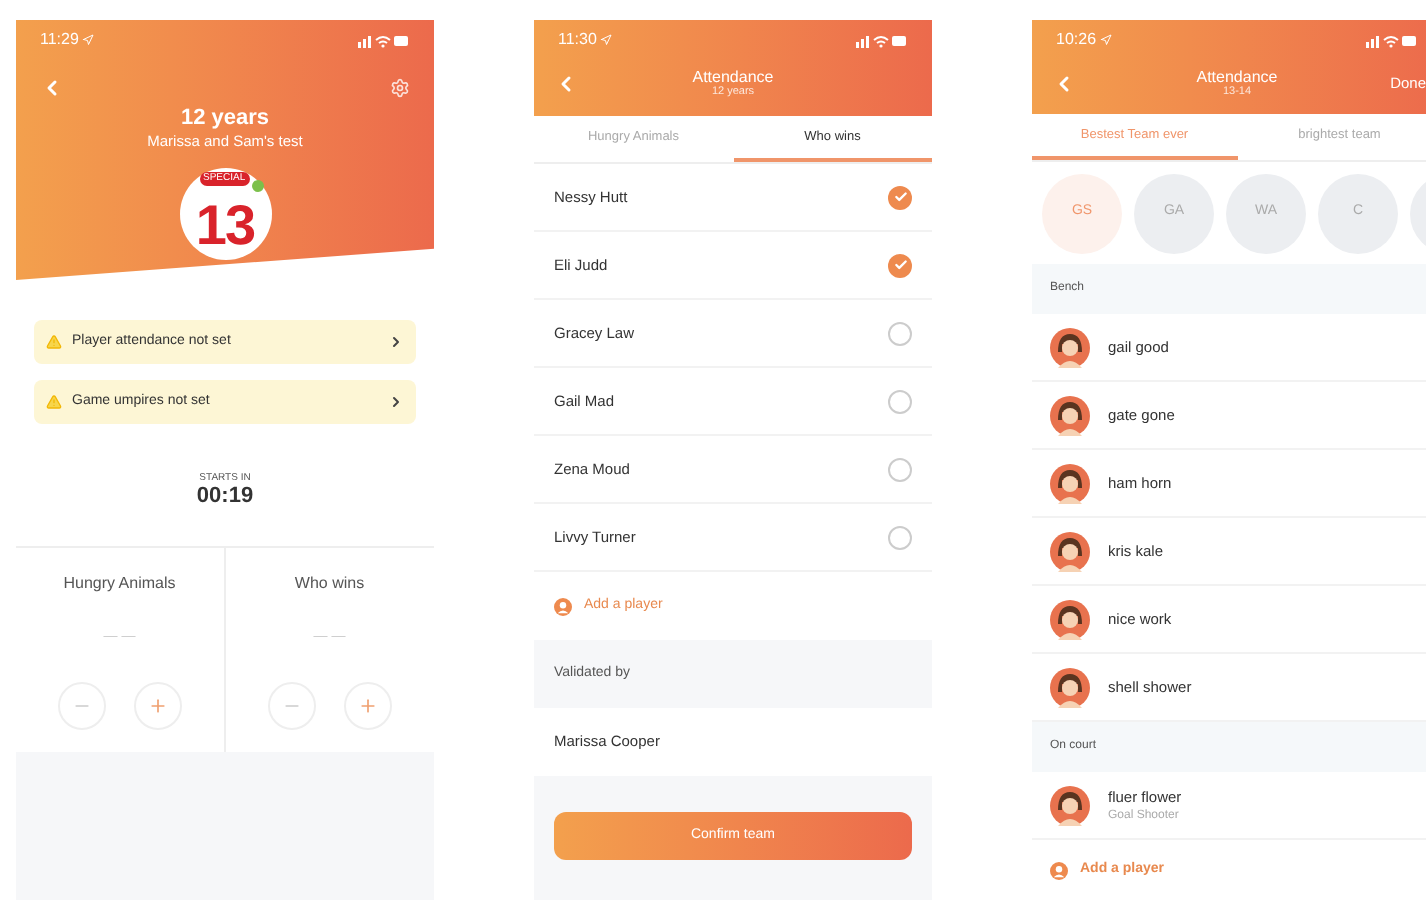  Describe the element at coordinates (119, 584) in the screenshot. I see `team-name: Hungry Animals` at that location.